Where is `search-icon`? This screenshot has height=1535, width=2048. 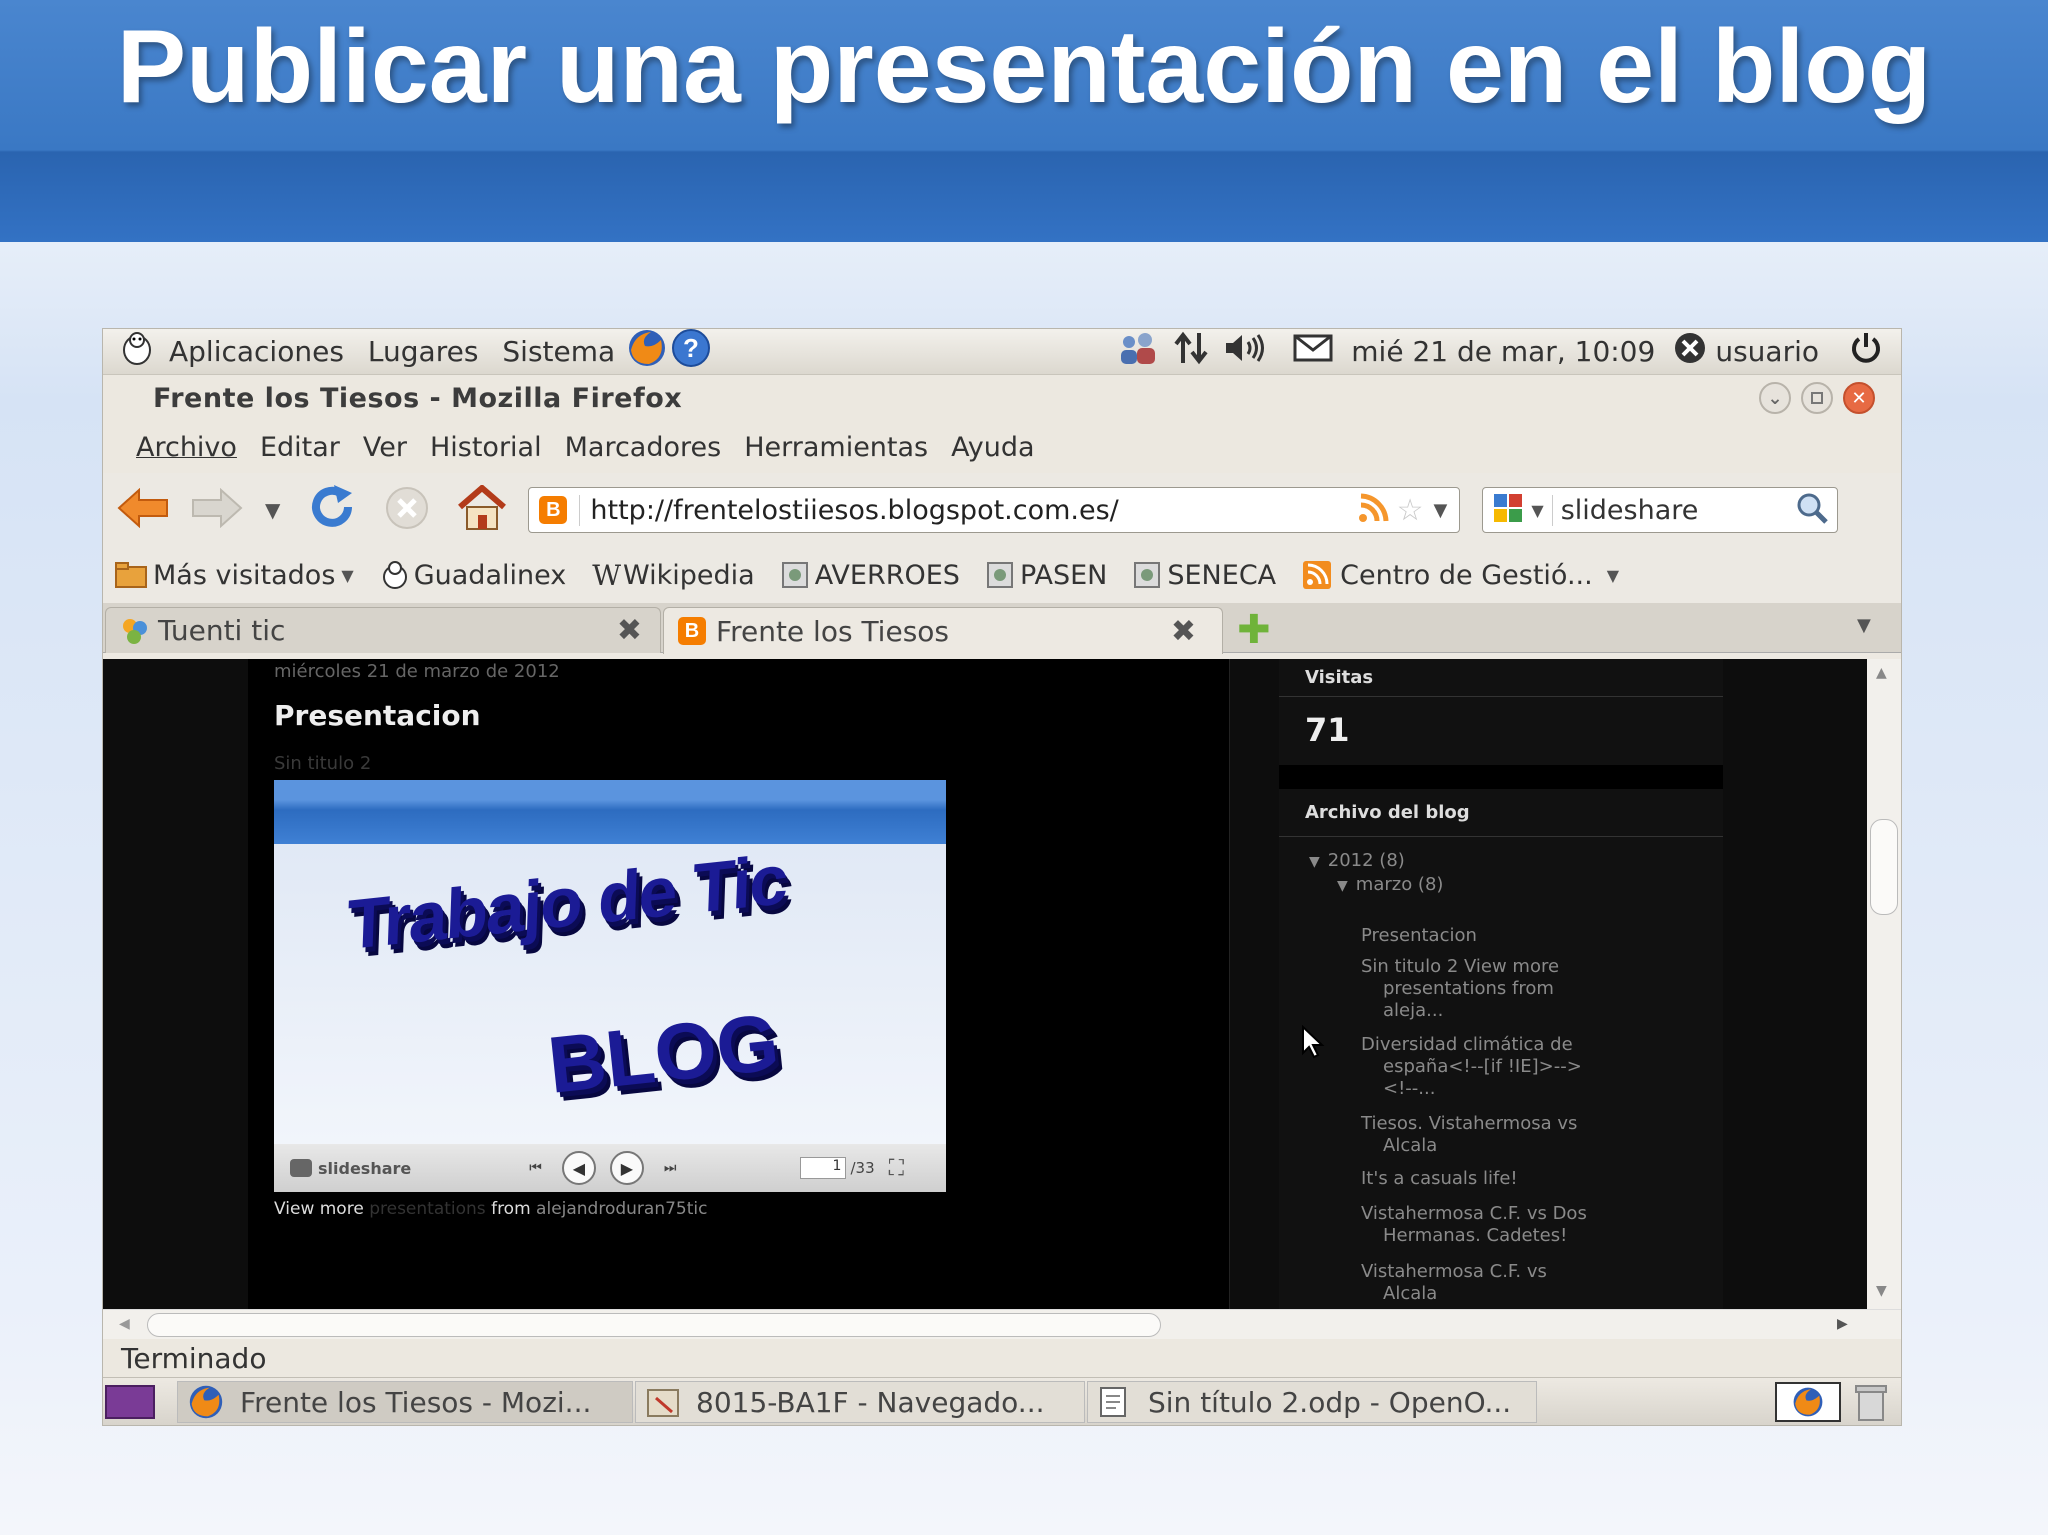
search-icon is located at coordinates (1812, 510).